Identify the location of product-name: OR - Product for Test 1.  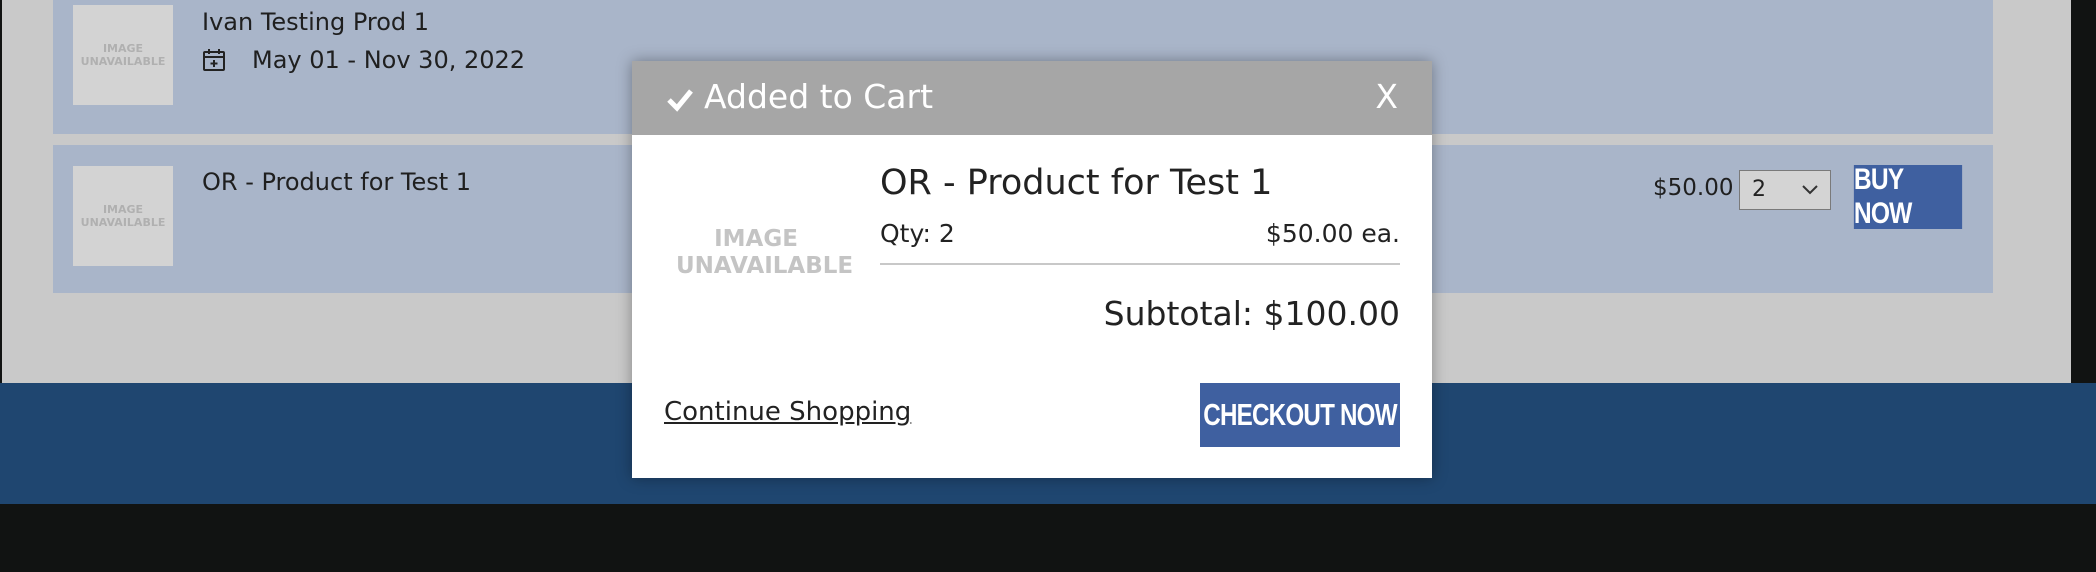
(337, 182).